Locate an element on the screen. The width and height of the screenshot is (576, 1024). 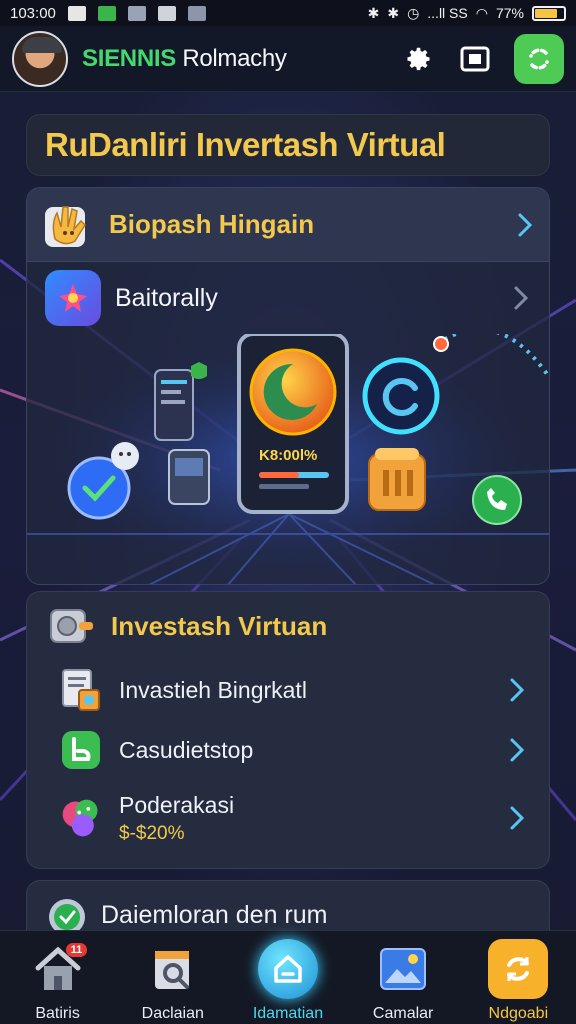
list-item-label: Invastieh Bingrkatl is located at coordinates (213, 689).